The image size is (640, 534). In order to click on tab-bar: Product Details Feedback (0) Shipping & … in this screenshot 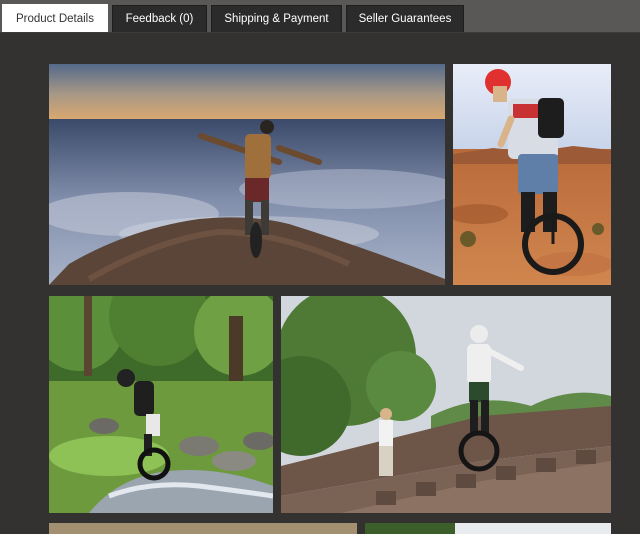, I will do `click(320, 16)`.